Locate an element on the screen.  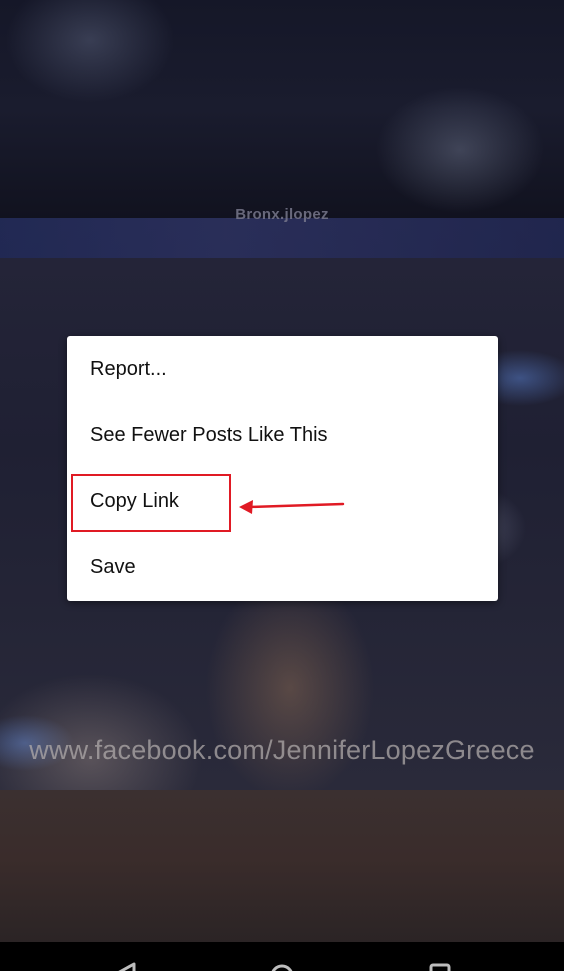
system-navigation-bar is located at coordinates (282, 956).